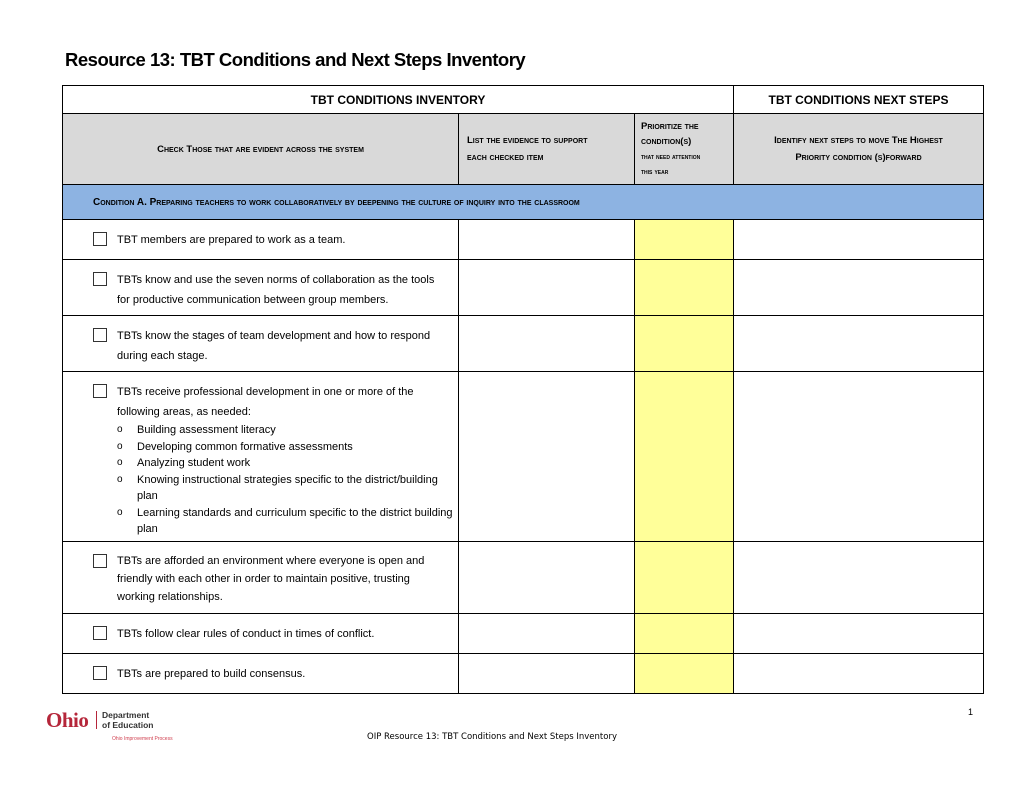 The width and height of the screenshot is (1020, 788). I want to click on logo-divider, so click(96, 720).